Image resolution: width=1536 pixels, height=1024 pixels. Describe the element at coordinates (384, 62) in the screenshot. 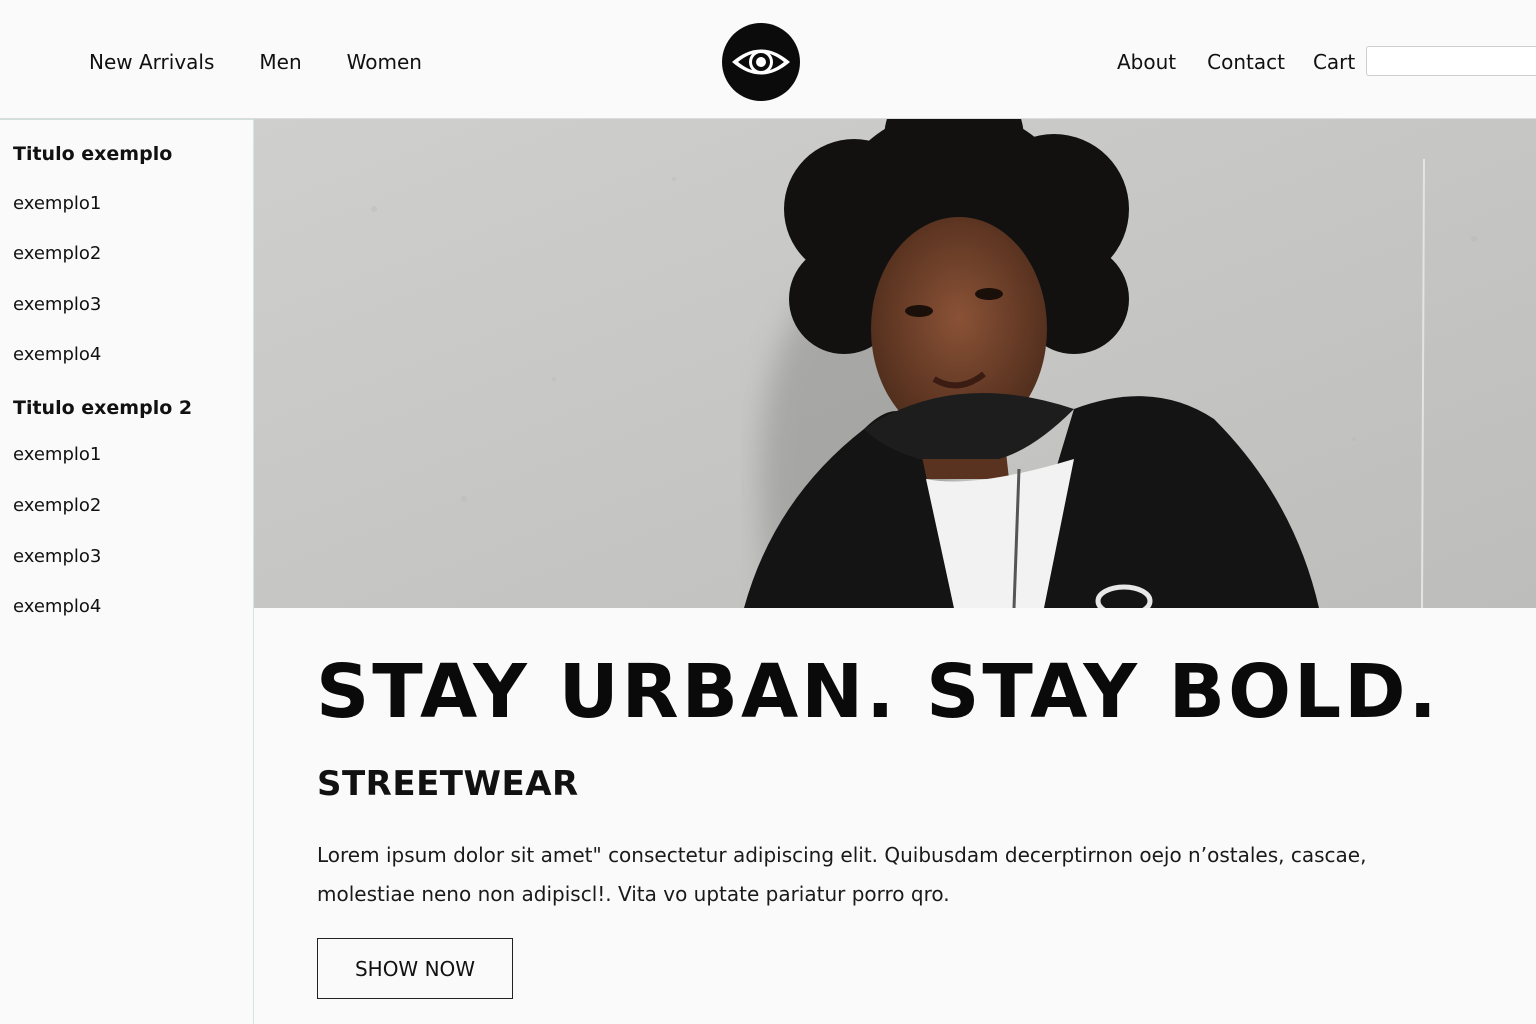

I see `nav-women: Women` at that location.